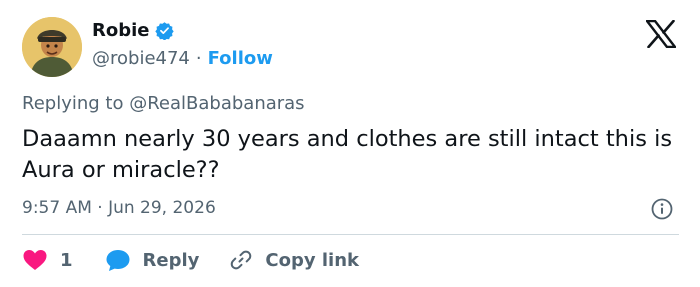  What do you see at coordinates (121, 30) in the screenshot?
I see `author-display-name: Robie` at bounding box center [121, 30].